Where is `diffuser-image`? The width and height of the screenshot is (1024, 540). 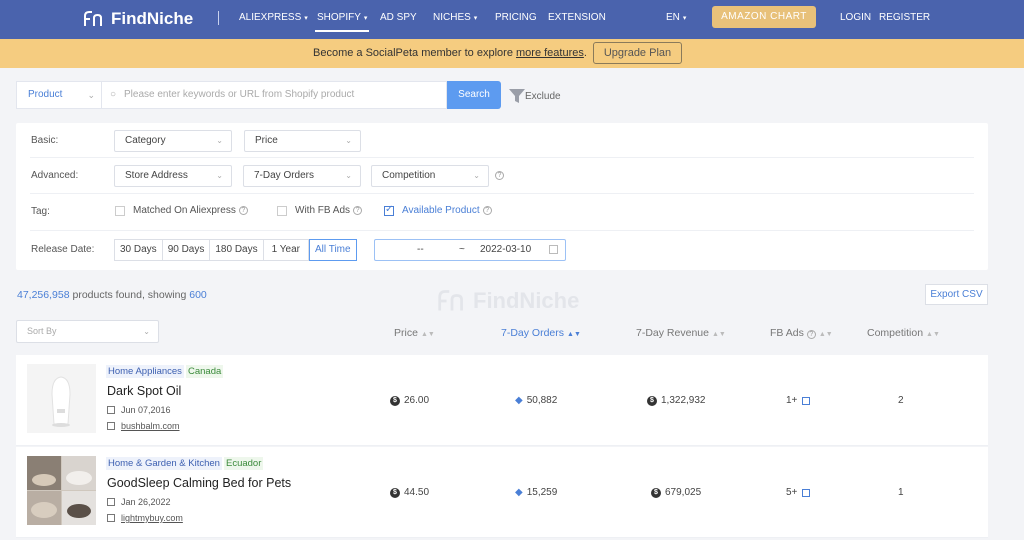 diffuser-image is located at coordinates (61, 398).